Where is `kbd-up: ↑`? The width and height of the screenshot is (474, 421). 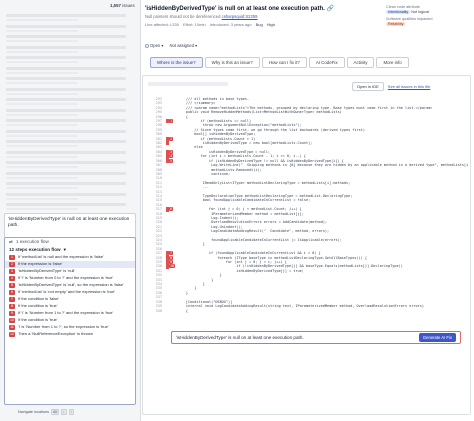
kbd-up: ↑ is located at coordinates (71, 412).